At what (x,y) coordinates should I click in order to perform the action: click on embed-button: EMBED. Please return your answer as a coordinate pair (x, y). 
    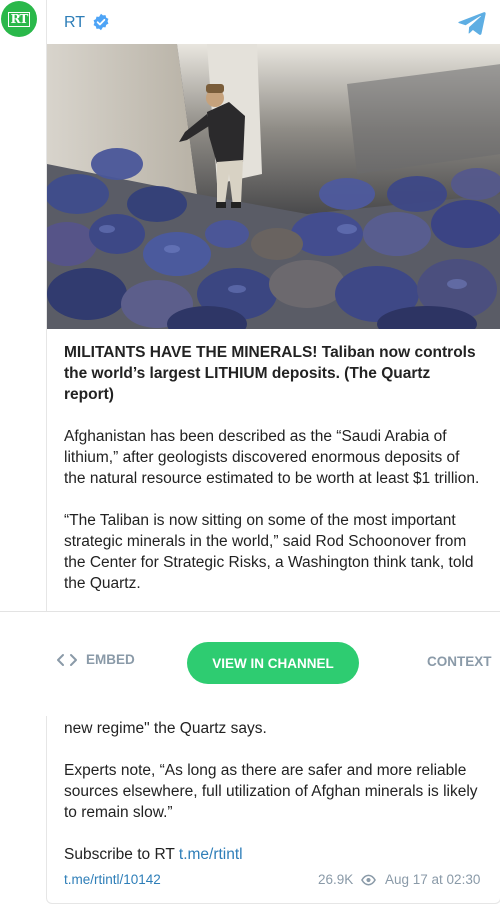
    Looking at the image, I should click on (95, 659).